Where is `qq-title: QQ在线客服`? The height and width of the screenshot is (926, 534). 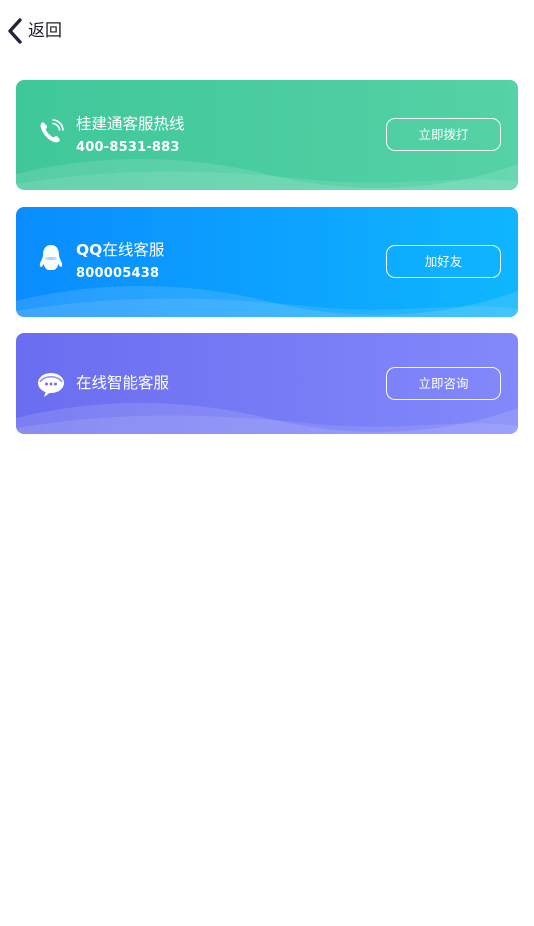 qq-title: QQ在线客服 is located at coordinates (120, 250).